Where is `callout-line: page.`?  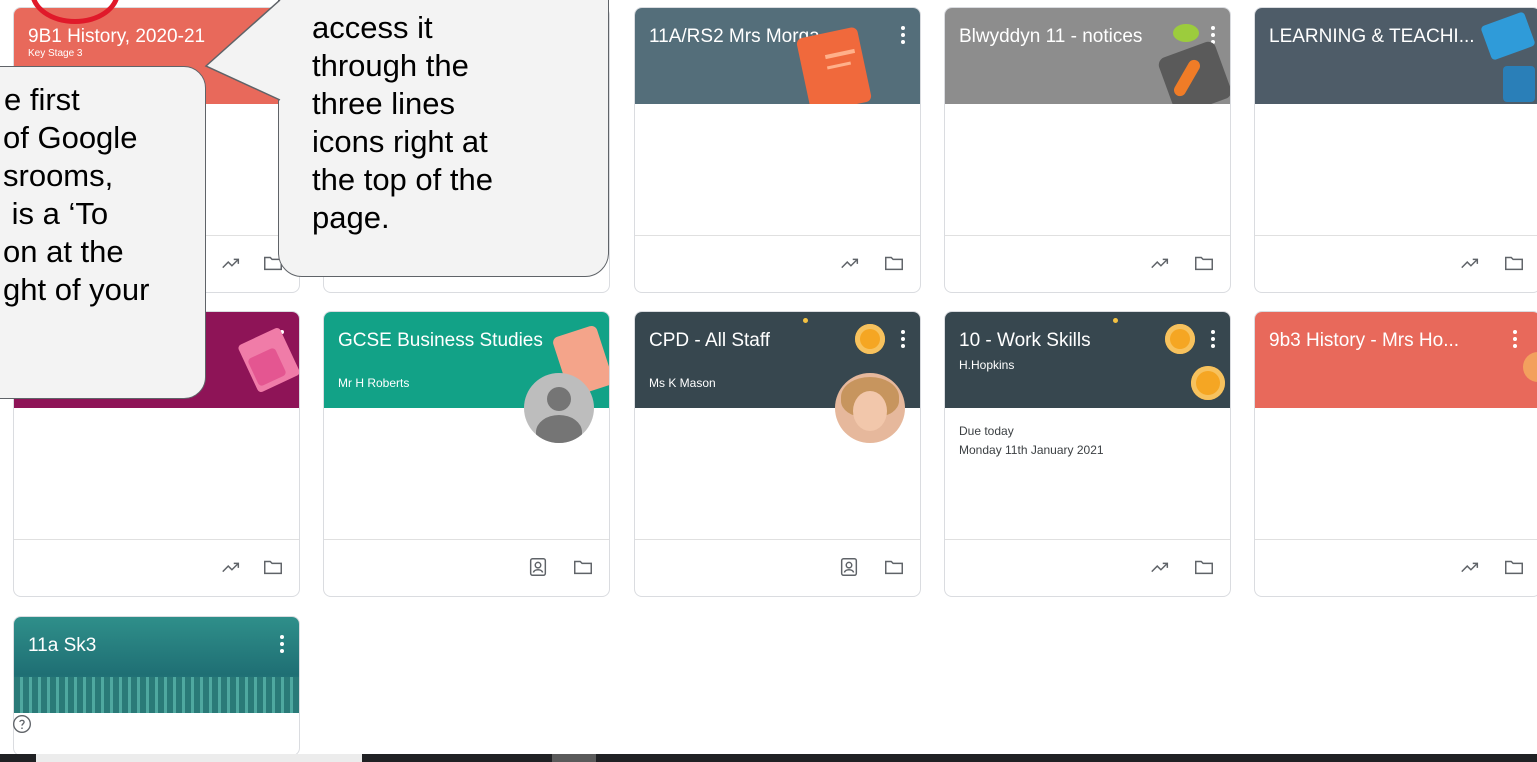 callout-line: page. is located at coordinates (351, 217).